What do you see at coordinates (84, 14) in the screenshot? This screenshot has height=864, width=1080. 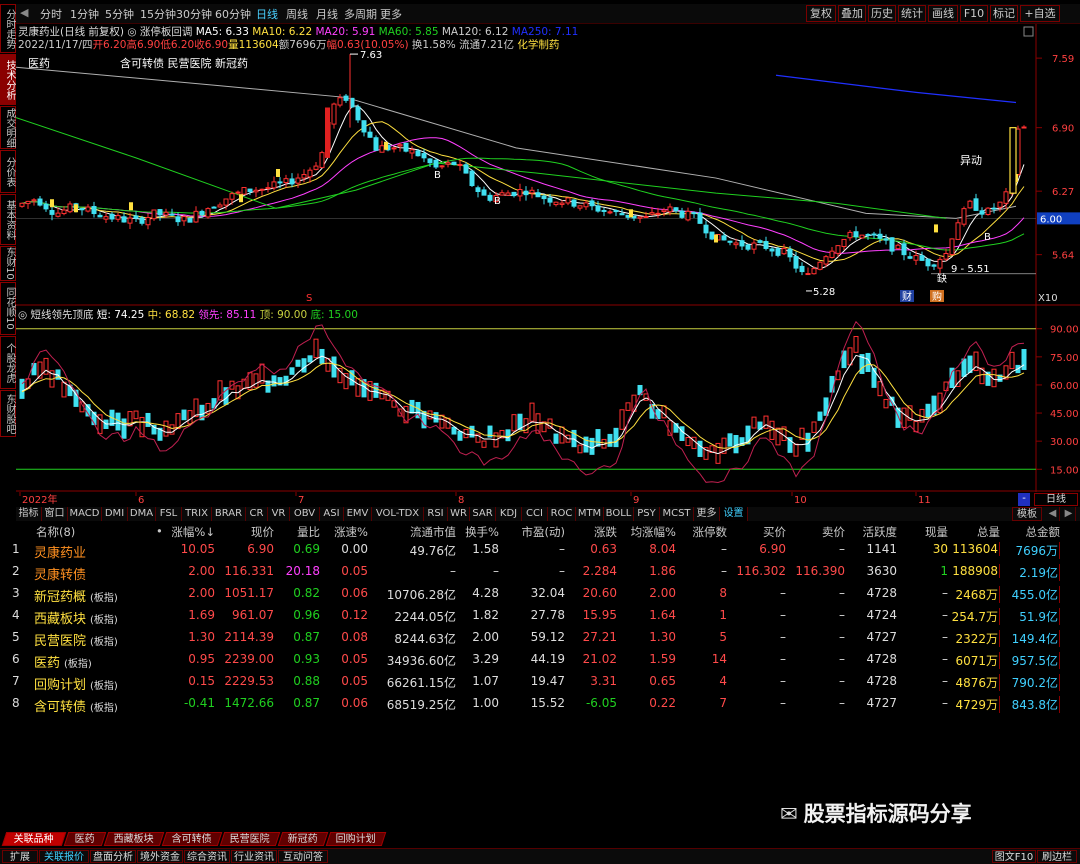 I see `period-1: 1分钟` at bounding box center [84, 14].